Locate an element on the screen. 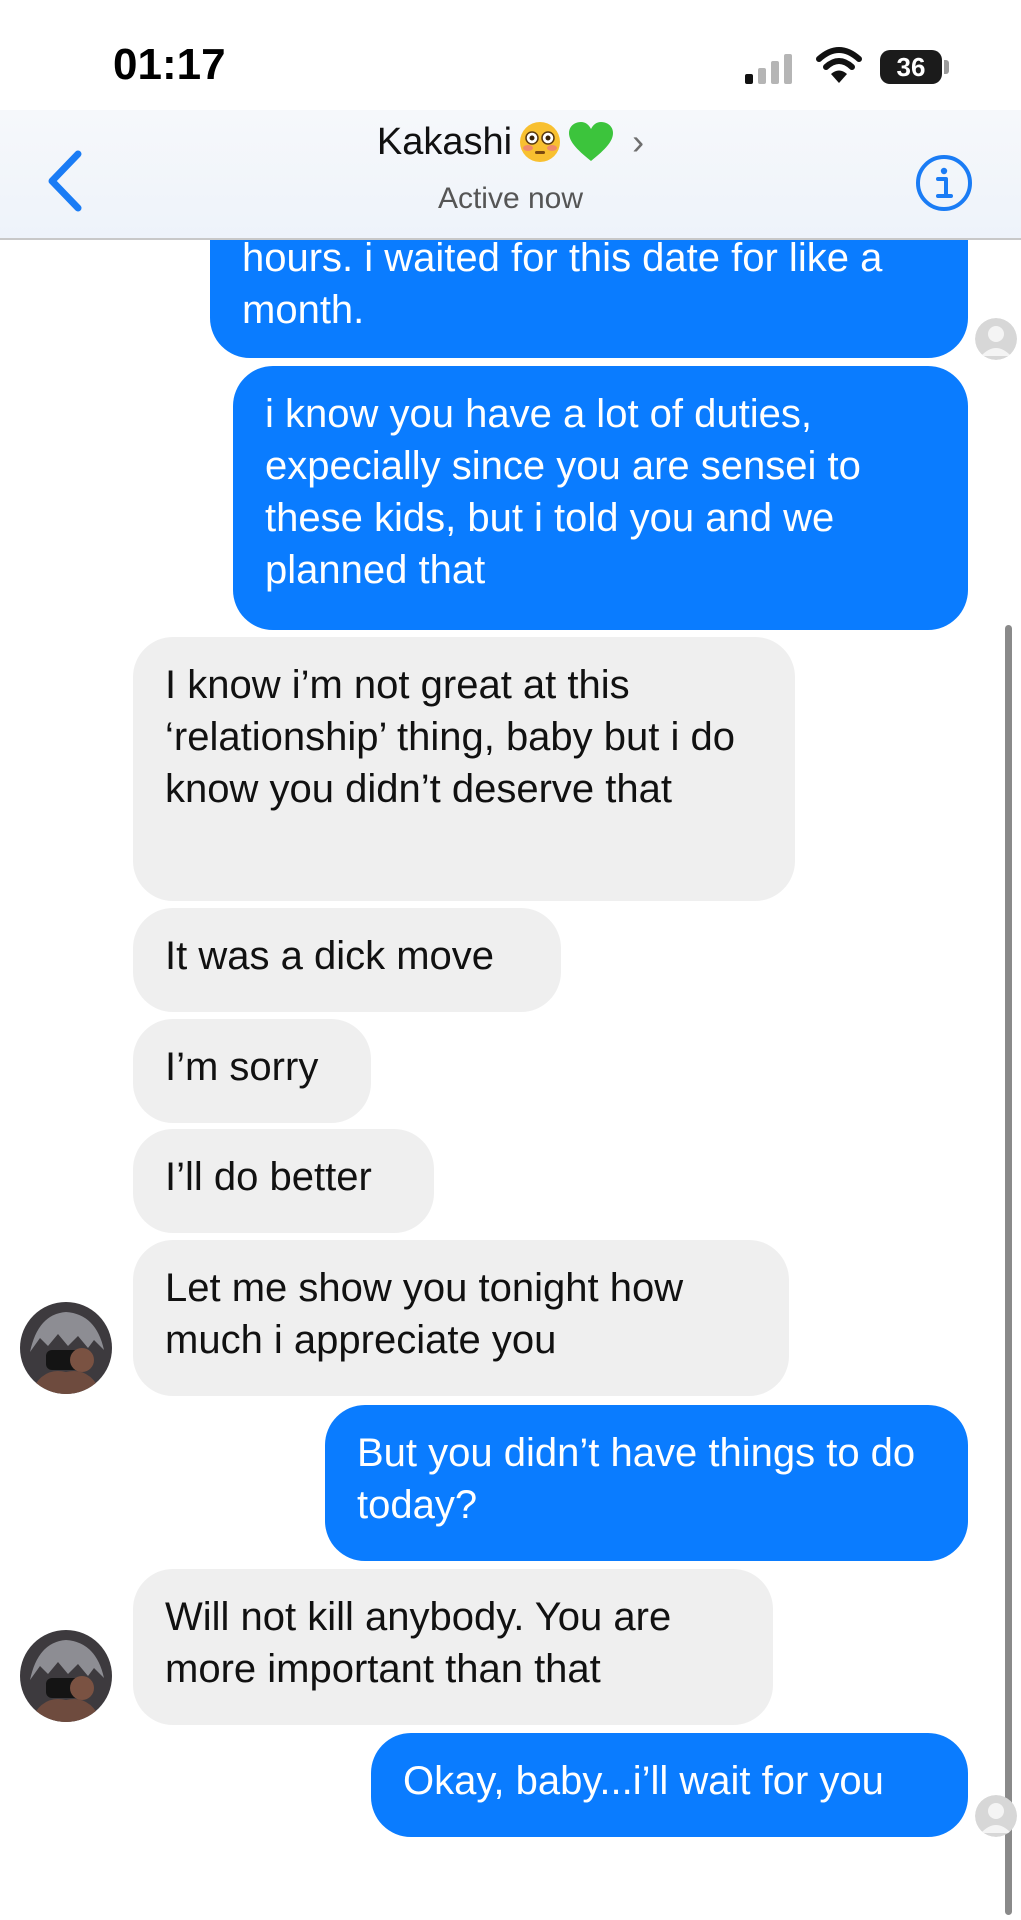  green-heart-emoji-icon is located at coordinates (591, 141).